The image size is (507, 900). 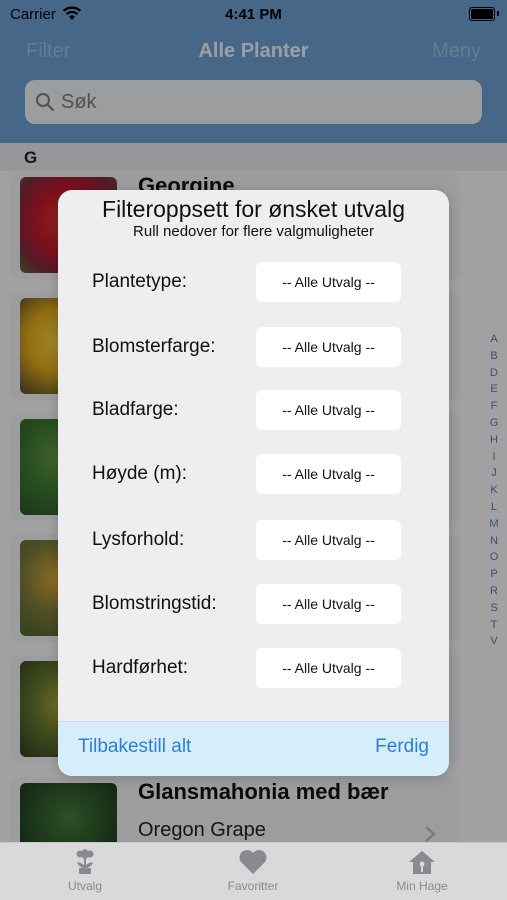 What do you see at coordinates (140, 281) in the screenshot?
I see `filter-label: Plantetype:` at bounding box center [140, 281].